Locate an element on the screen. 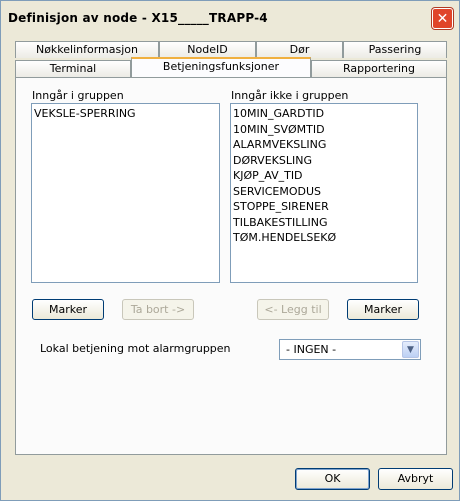 Image resolution: width=462 pixels, height=503 pixels. local-control-label: Lokal betjening mot alarmgruppen is located at coordinates (135, 348).